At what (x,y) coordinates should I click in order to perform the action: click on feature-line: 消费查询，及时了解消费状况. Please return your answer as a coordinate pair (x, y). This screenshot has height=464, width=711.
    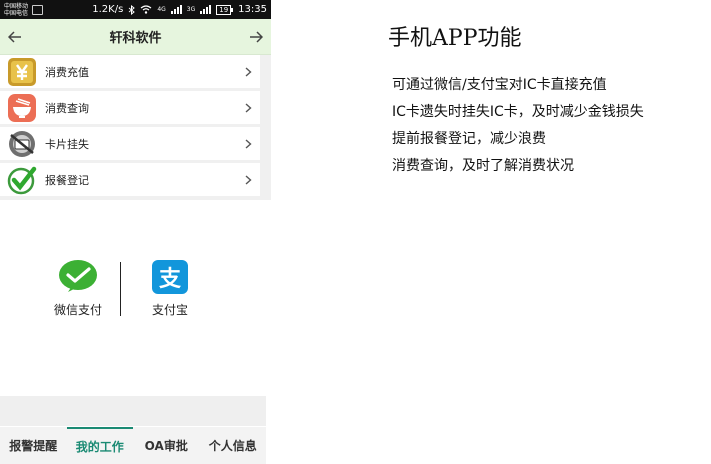
    Looking at the image, I should click on (483, 166).